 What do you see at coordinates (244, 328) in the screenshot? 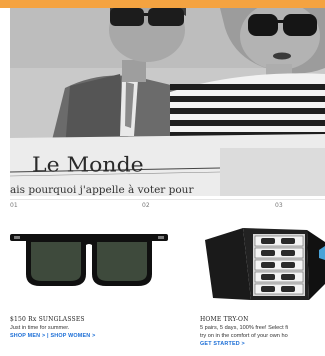
I see `product-description-line-1: 5 pairs, 5 days, 100% free! Select fi` at bounding box center [244, 328].